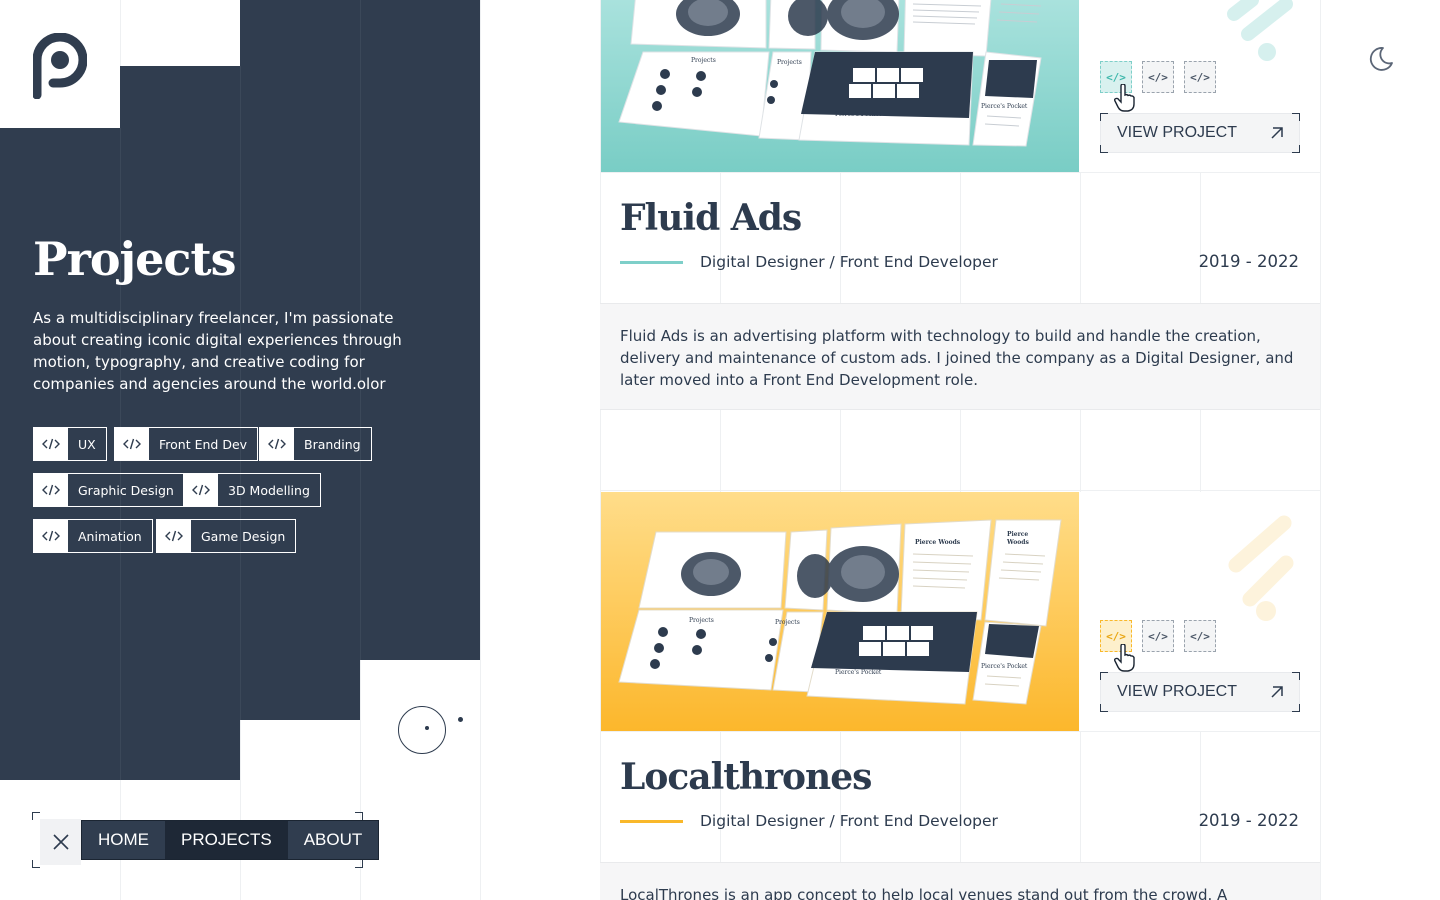 Image resolution: width=1440 pixels, height=900 pixels. I want to click on tag-branding: Branding, so click(315, 444).